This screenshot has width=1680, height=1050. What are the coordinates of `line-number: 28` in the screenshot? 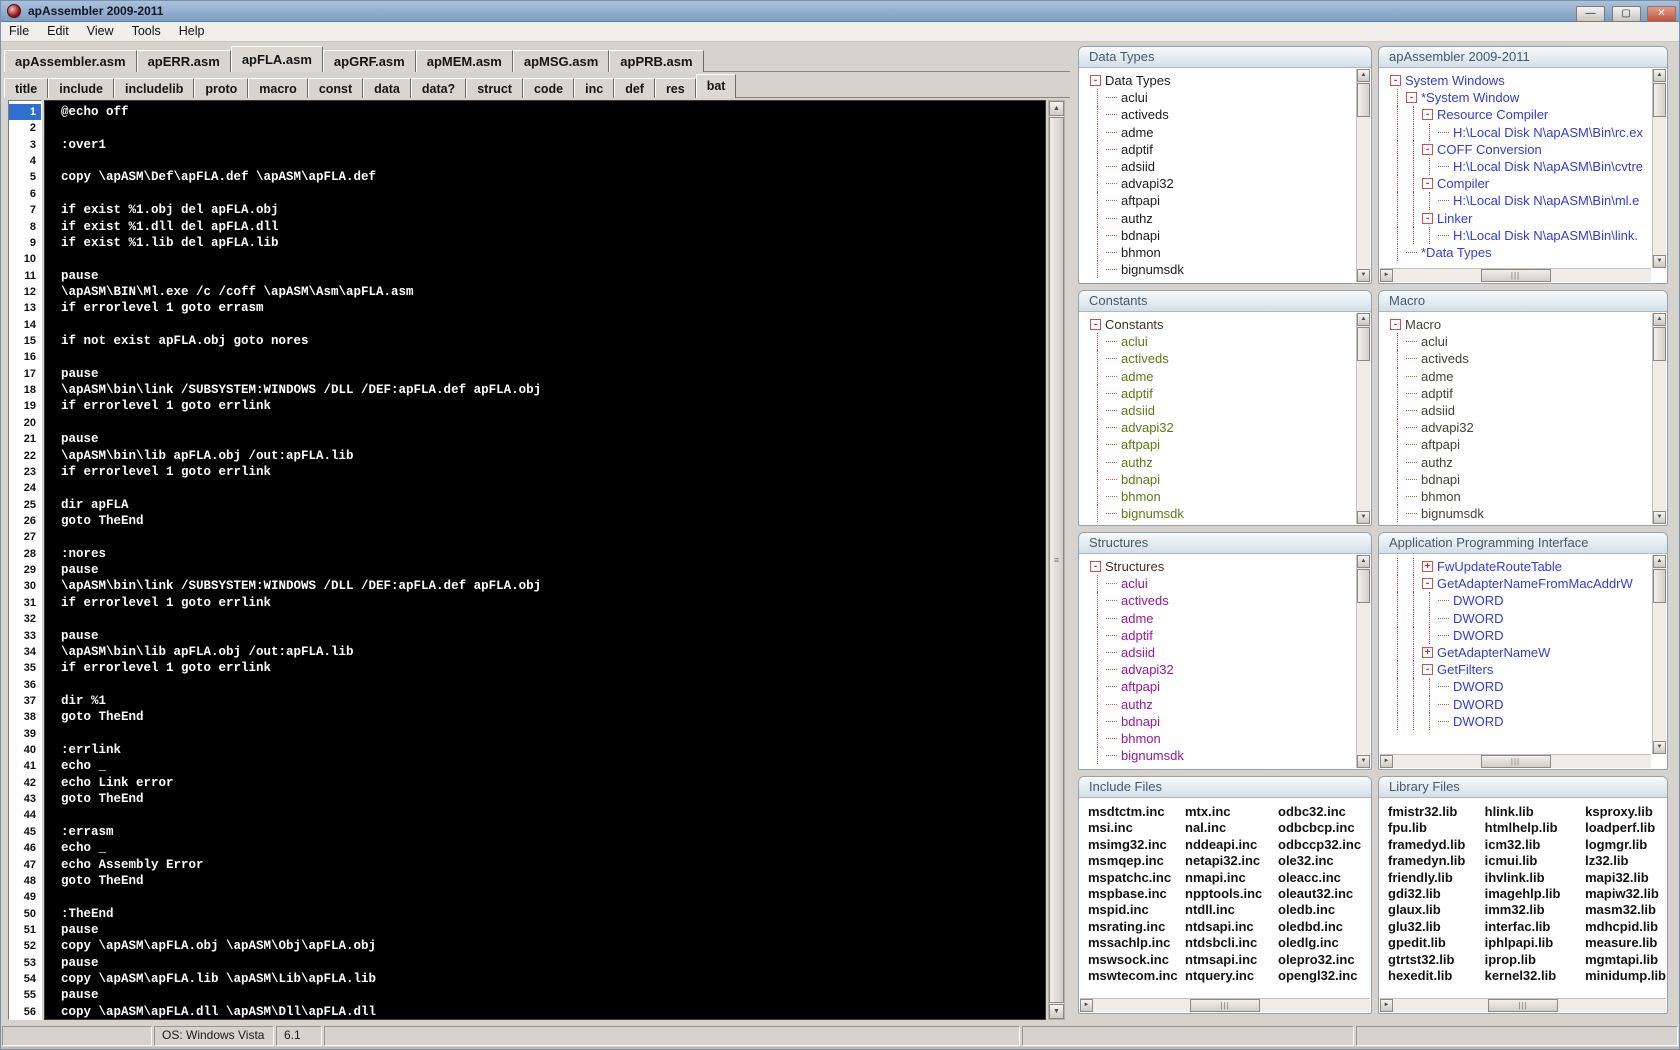 It's located at (25, 554).